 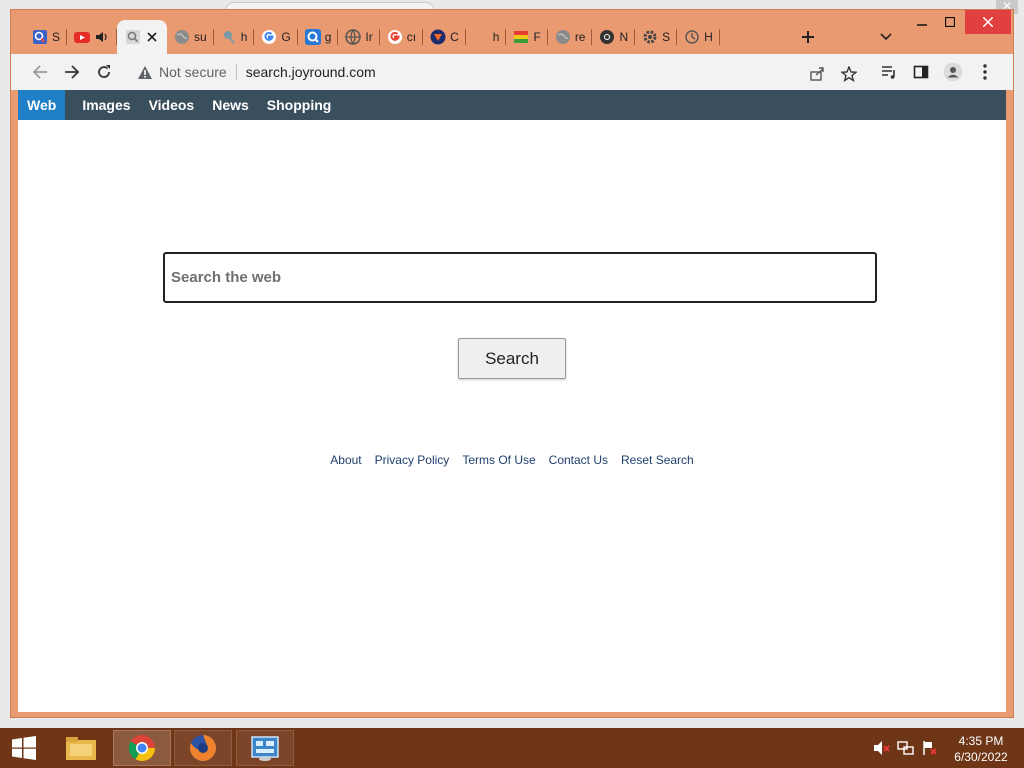 I want to click on browser-tab: H, so click(x=698, y=37).